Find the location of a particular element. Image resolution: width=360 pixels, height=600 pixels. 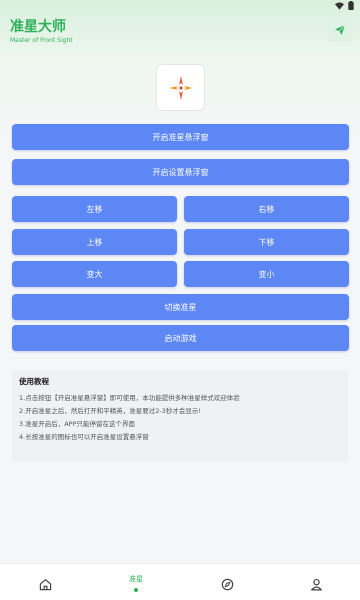

share-button is located at coordinates (340, 30).